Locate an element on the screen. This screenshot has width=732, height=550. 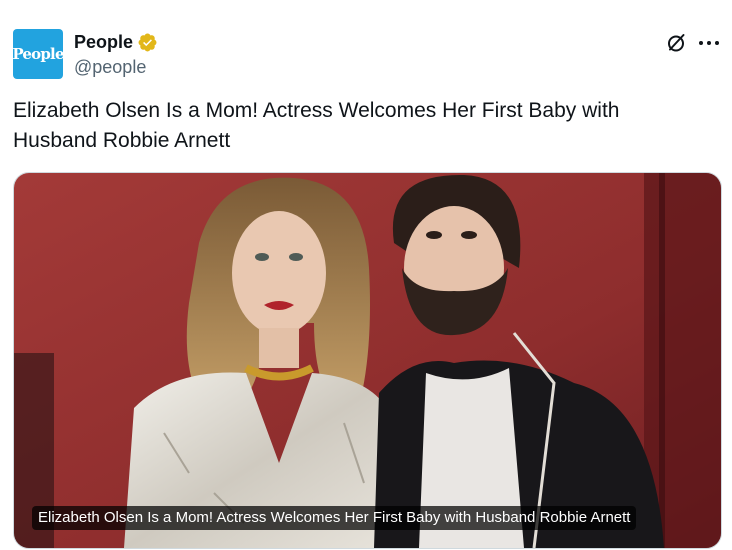
author-avatar: People is located at coordinates (38, 54).